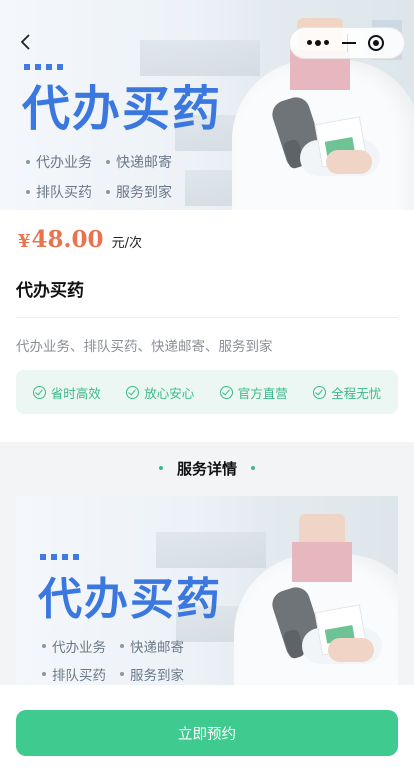 The height and width of the screenshot is (780, 414). I want to click on more-button, so click(323, 43).